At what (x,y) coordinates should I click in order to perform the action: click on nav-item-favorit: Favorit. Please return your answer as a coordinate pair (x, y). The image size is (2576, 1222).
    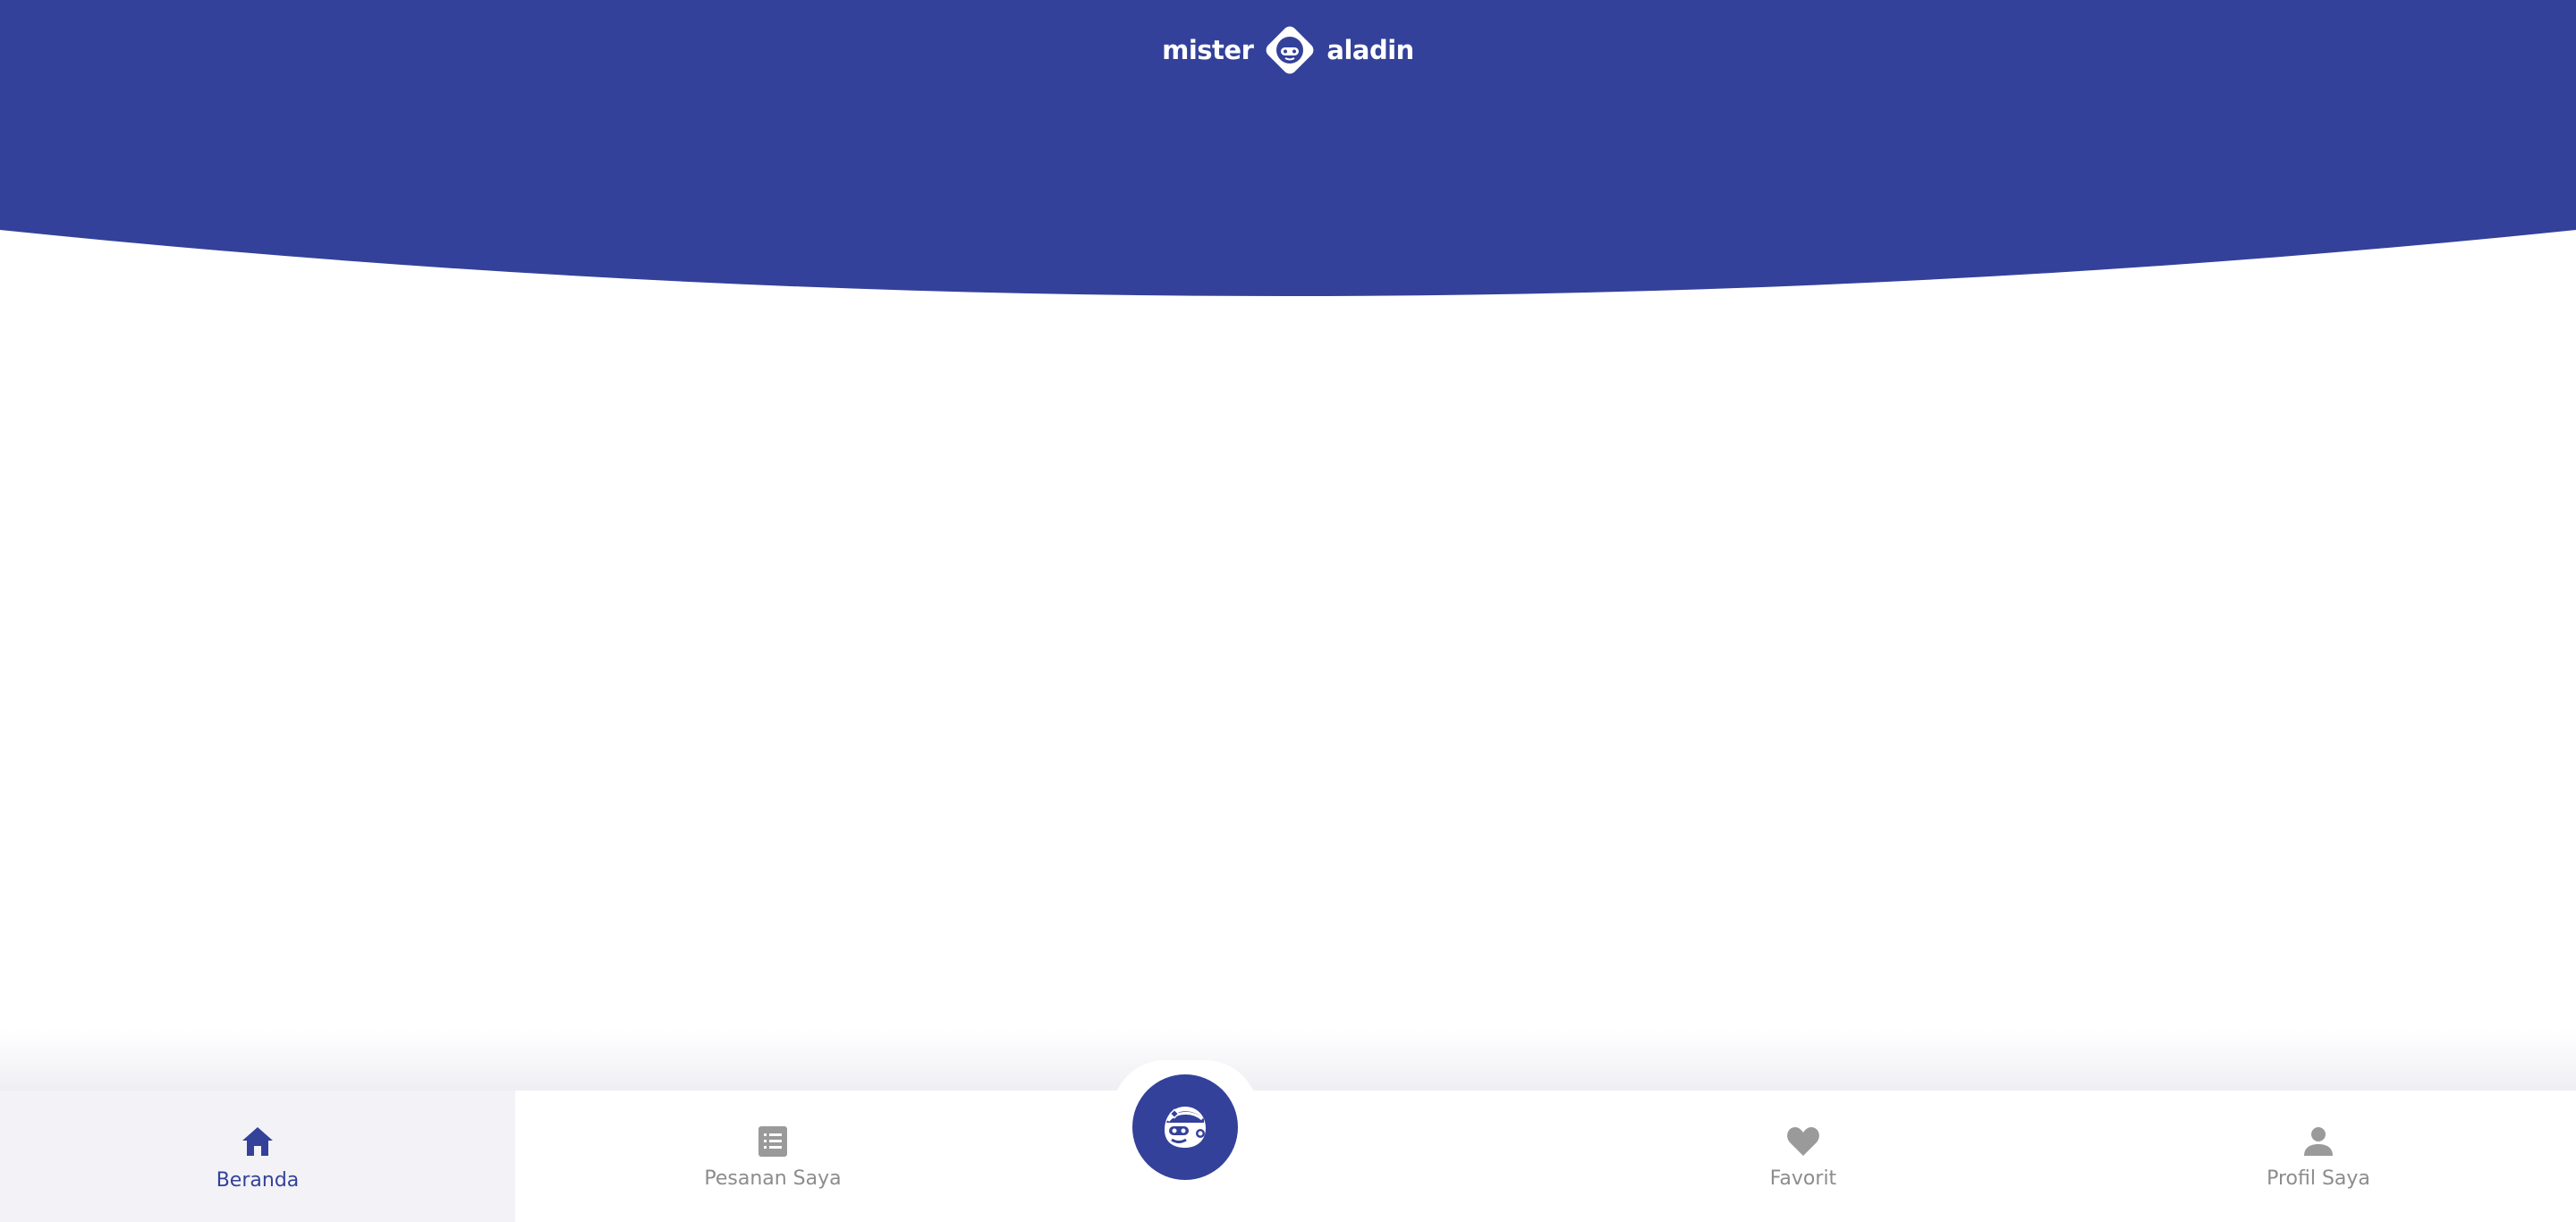
    Looking at the image, I should click on (1803, 1156).